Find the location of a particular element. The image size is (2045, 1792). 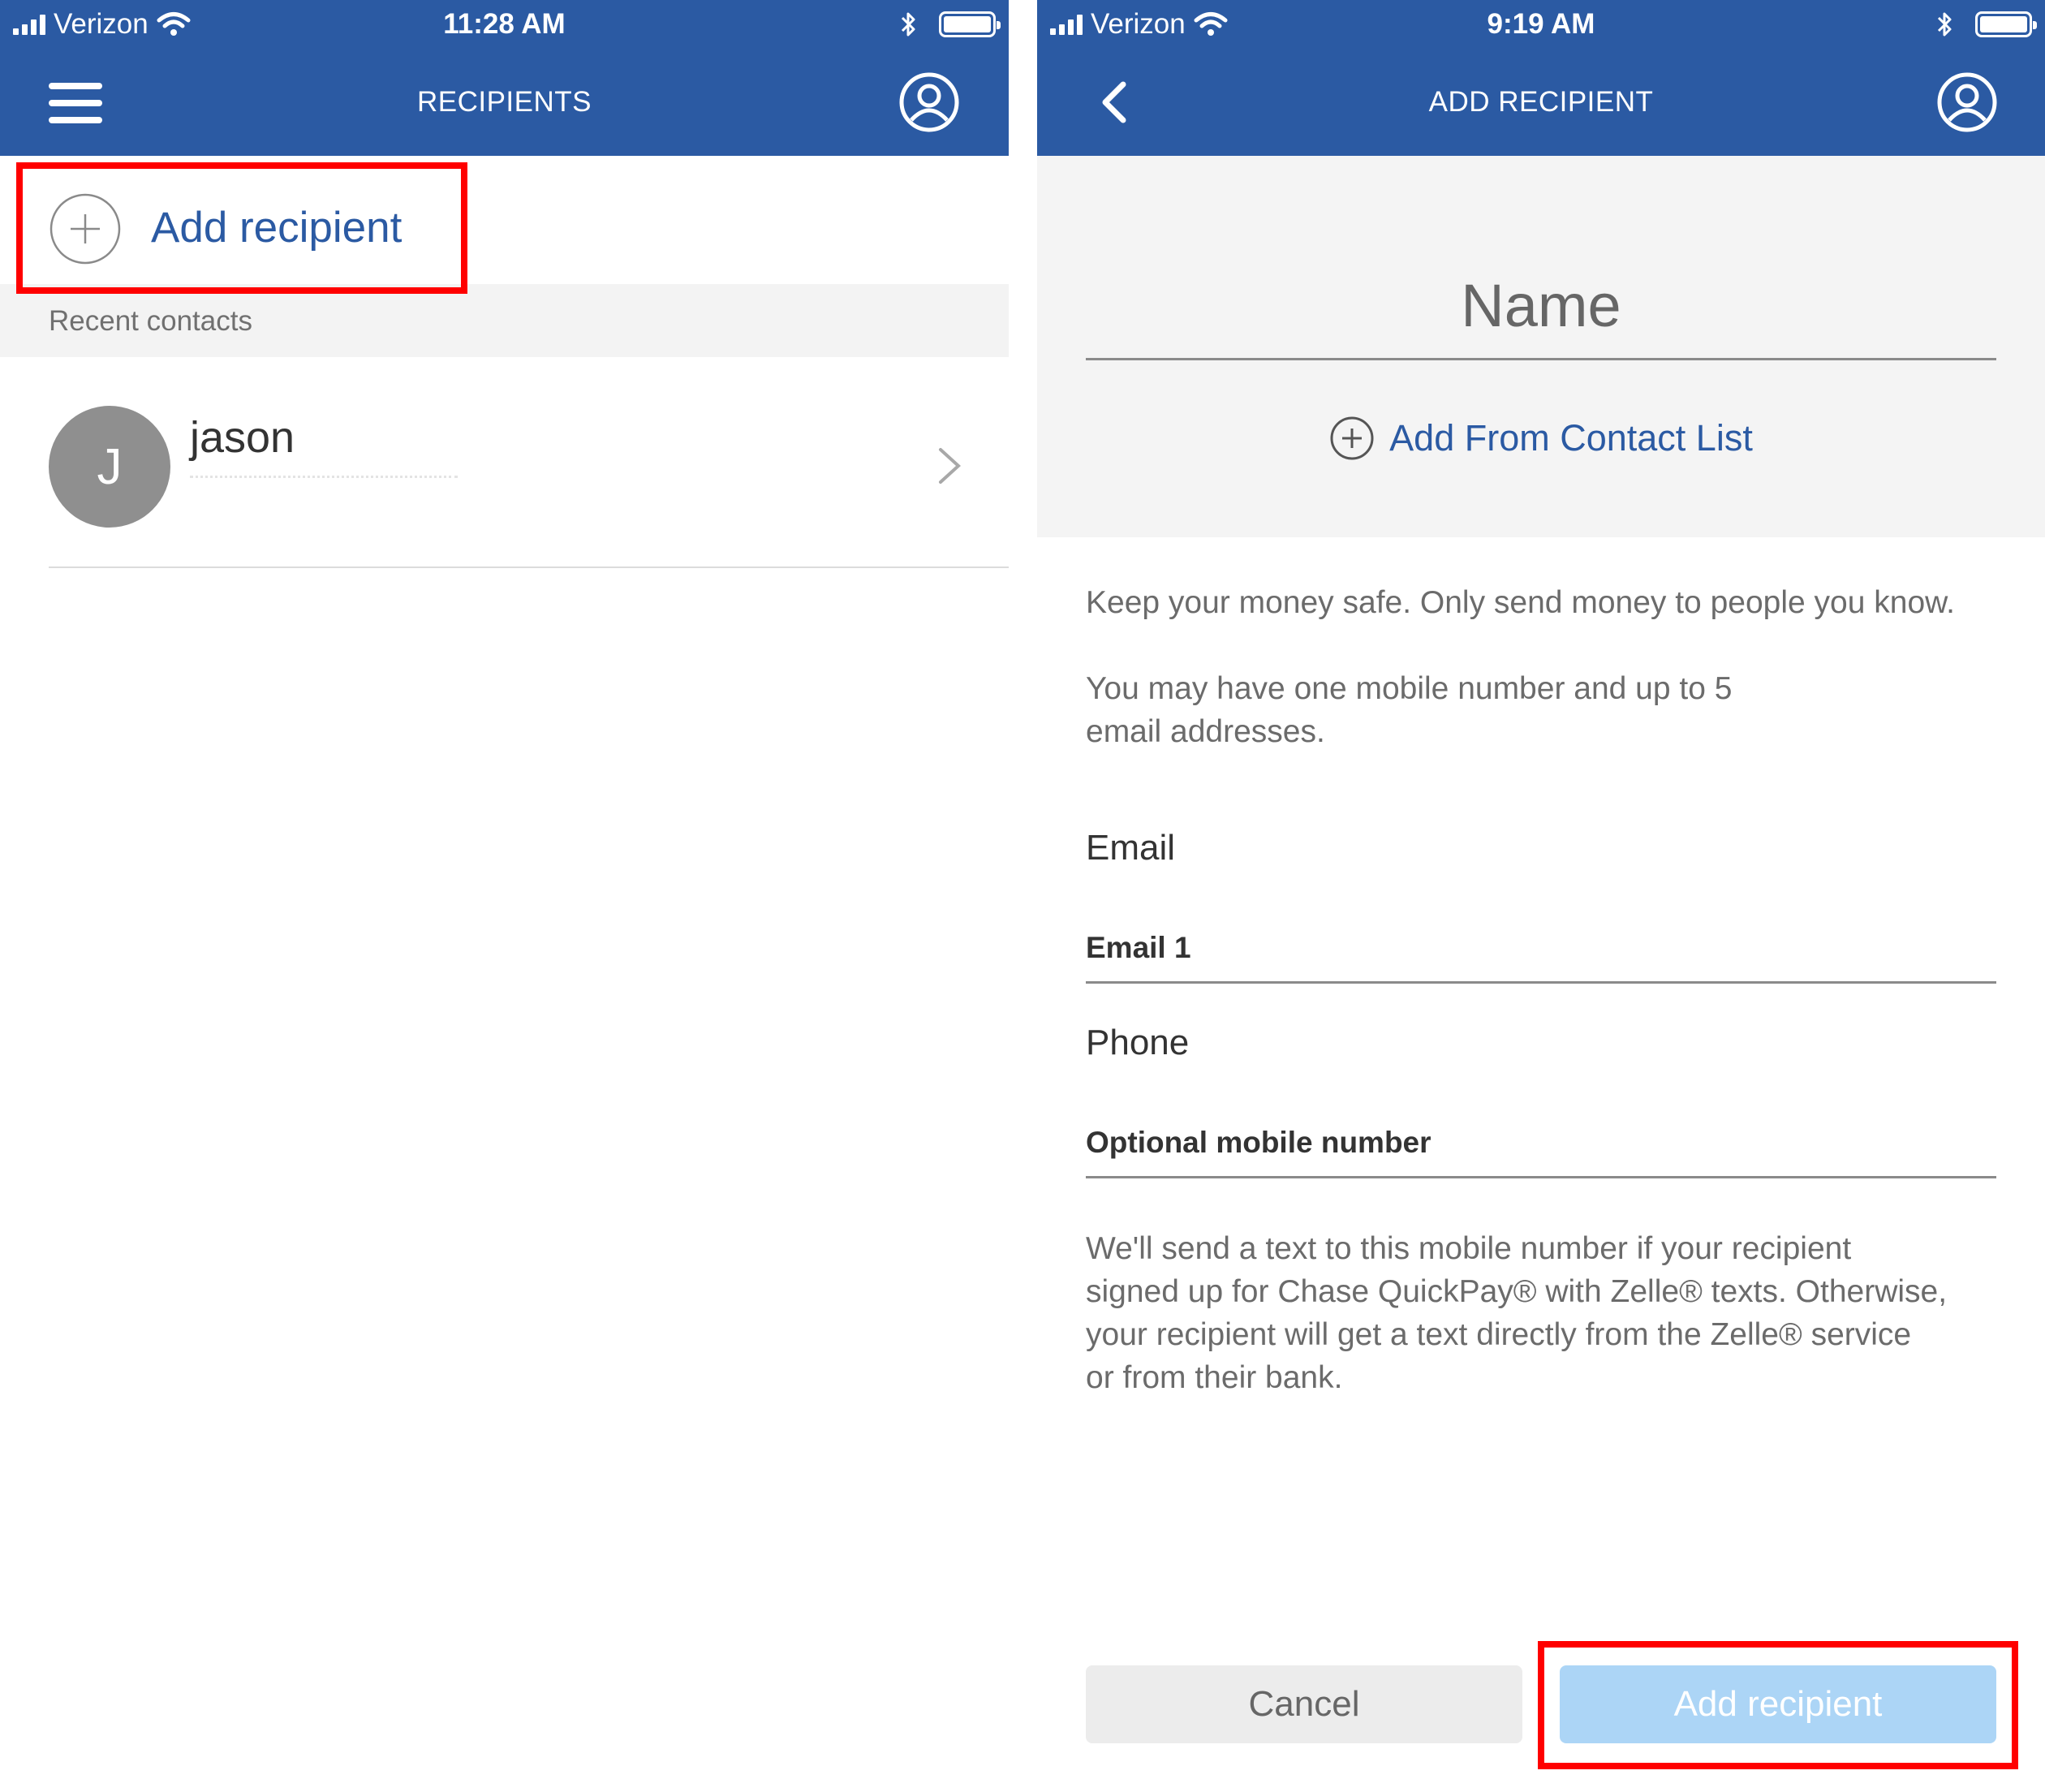

contact-detail-redacted is located at coordinates (324, 478).